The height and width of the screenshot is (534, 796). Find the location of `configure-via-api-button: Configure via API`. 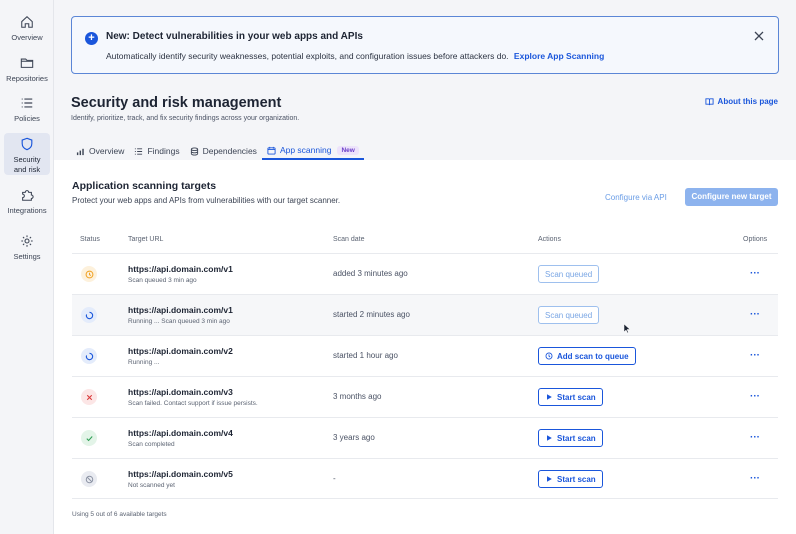

configure-via-api-button: Configure via API is located at coordinates (636, 197).